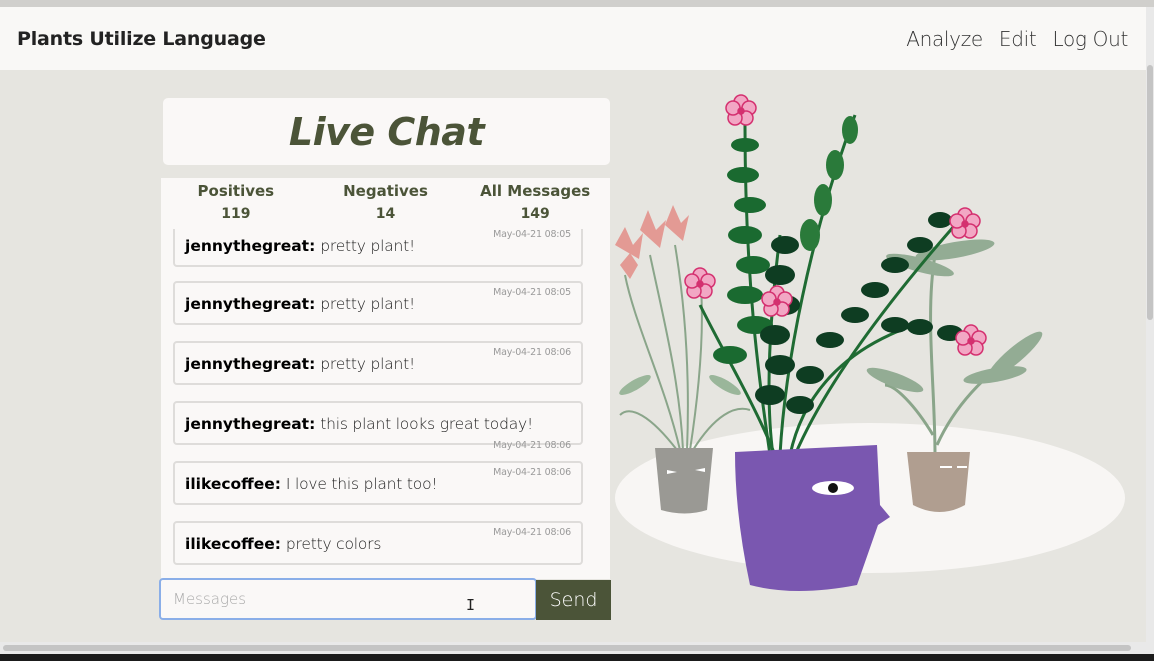 This screenshot has height=661, width=1154. What do you see at coordinates (535, 191) in the screenshot?
I see `stat-label: All Messages` at bounding box center [535, 191].